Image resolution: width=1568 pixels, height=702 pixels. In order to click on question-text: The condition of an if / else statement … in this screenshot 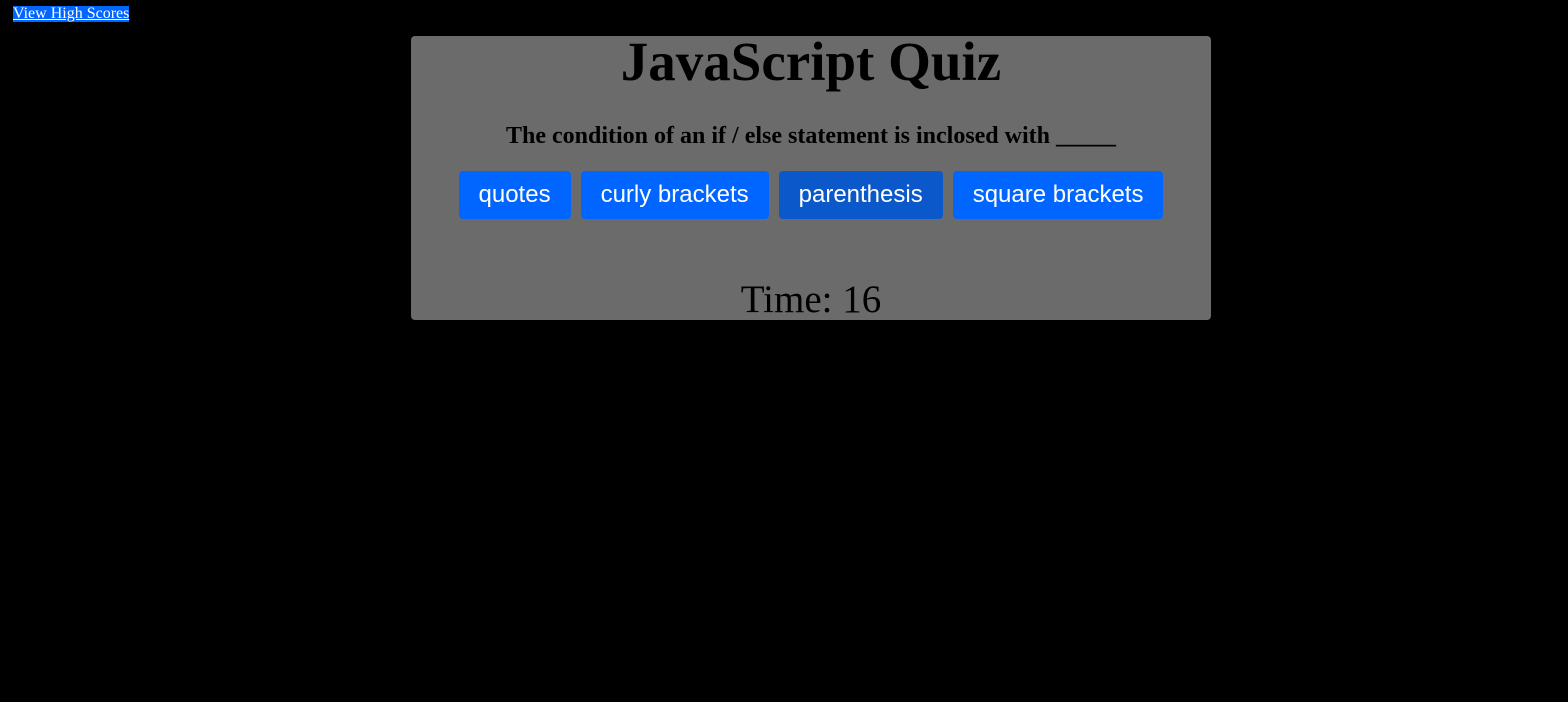, I will do `click(811, 136)`.